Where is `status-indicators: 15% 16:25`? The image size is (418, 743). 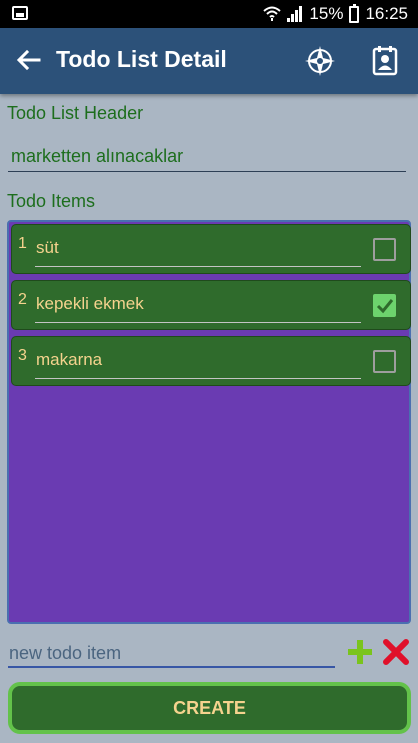
status-indicators: 15% 16:25 is located at coordinates (335, 13).